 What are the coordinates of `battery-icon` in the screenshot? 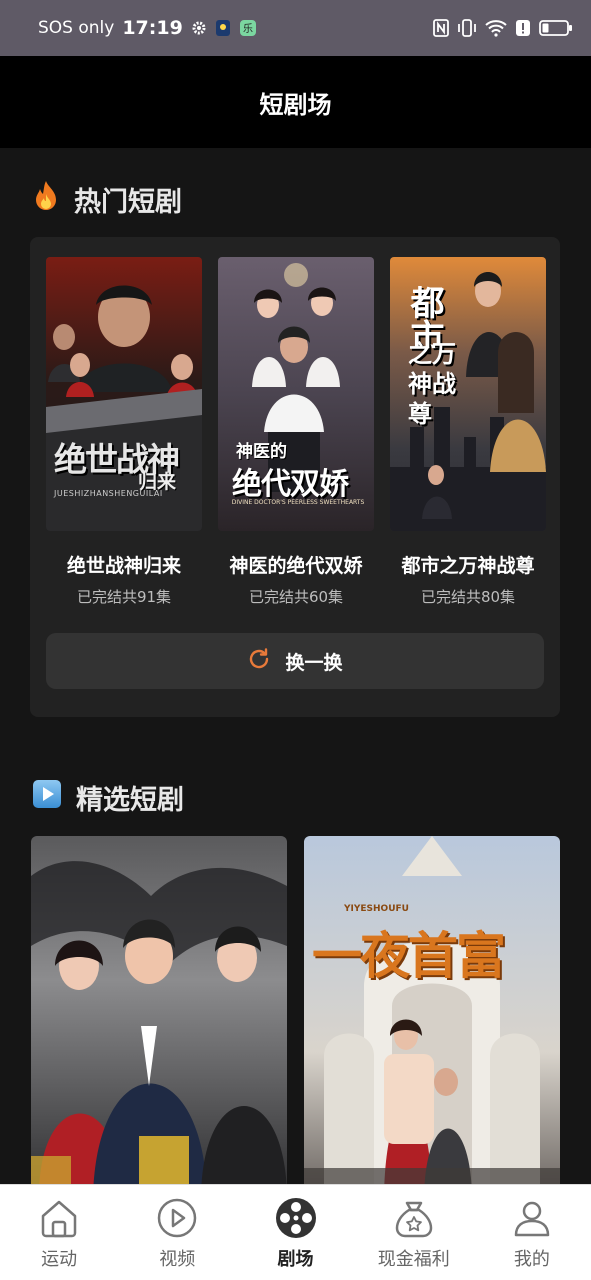 It's located at (556, 28).